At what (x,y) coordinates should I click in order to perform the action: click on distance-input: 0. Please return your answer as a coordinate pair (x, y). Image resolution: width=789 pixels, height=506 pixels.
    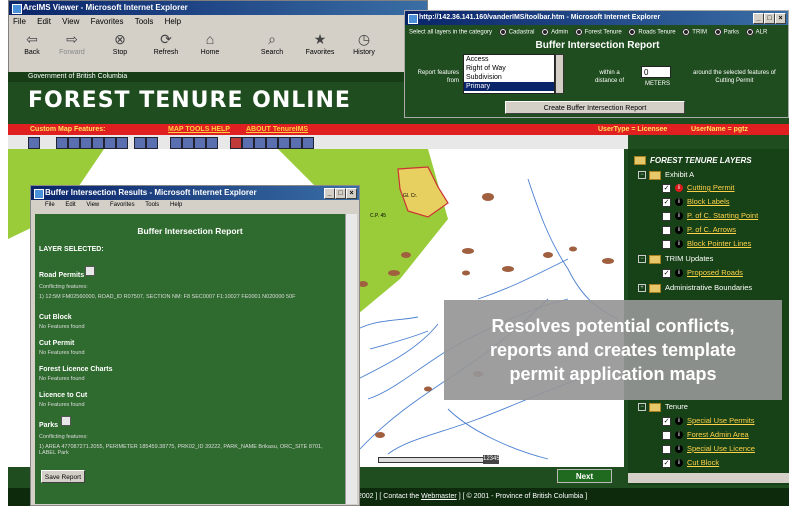
    Looking at the image, I should click on (656, 72).